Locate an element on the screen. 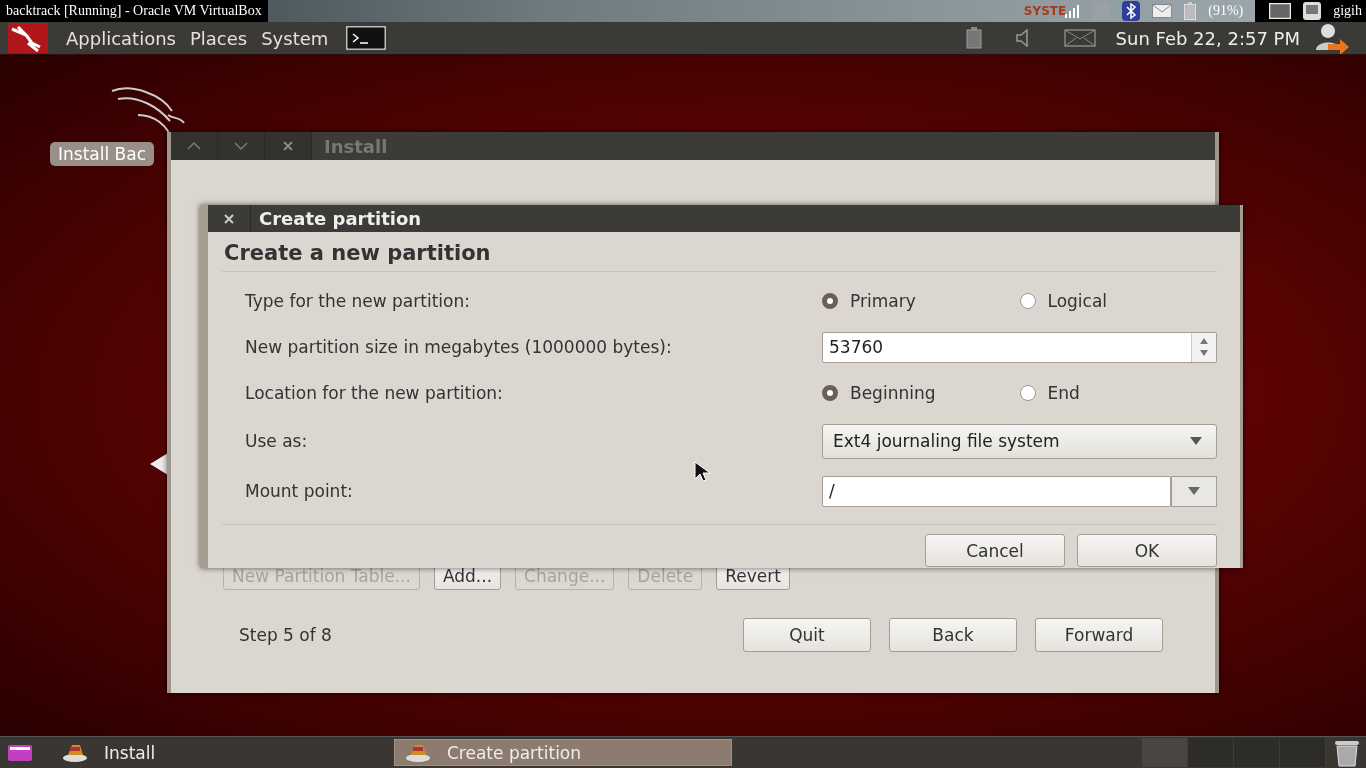 The image size is (1366, 768). terminal-icon is located at coordinates (366, 38).